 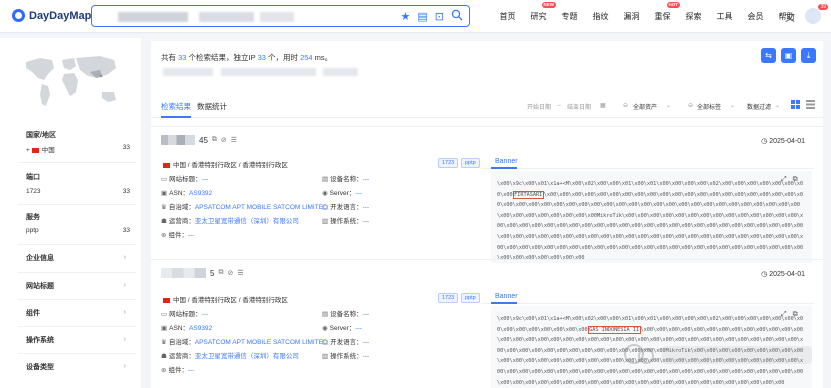 I want to click on nav-explore: 探索, so click(x=693, y=16).